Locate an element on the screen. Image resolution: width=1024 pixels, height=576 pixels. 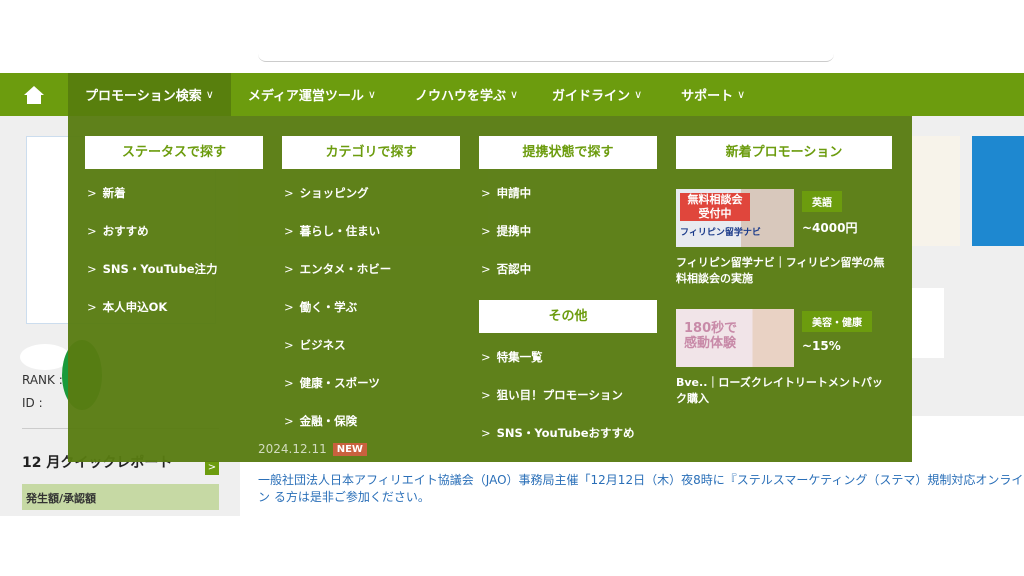
menu-link-label: 金融・保険 is located at coordinates (328, 421).